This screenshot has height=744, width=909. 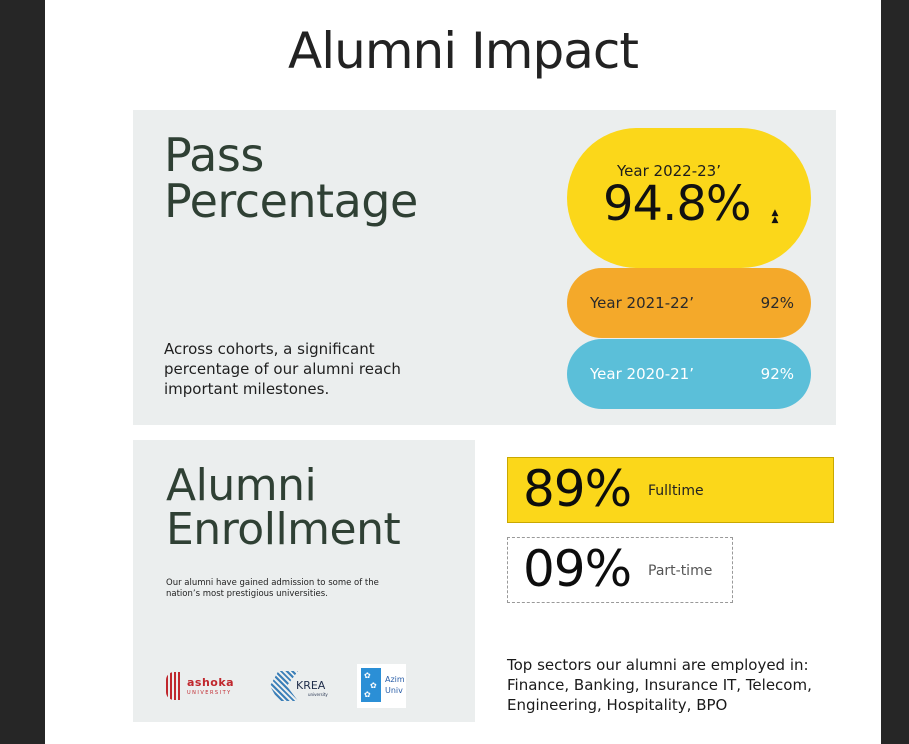 What do you see at coordinates (642, 374) in the screenshot?
I see `year-label: Year 2020-21’` at bounding box center [642, 374].